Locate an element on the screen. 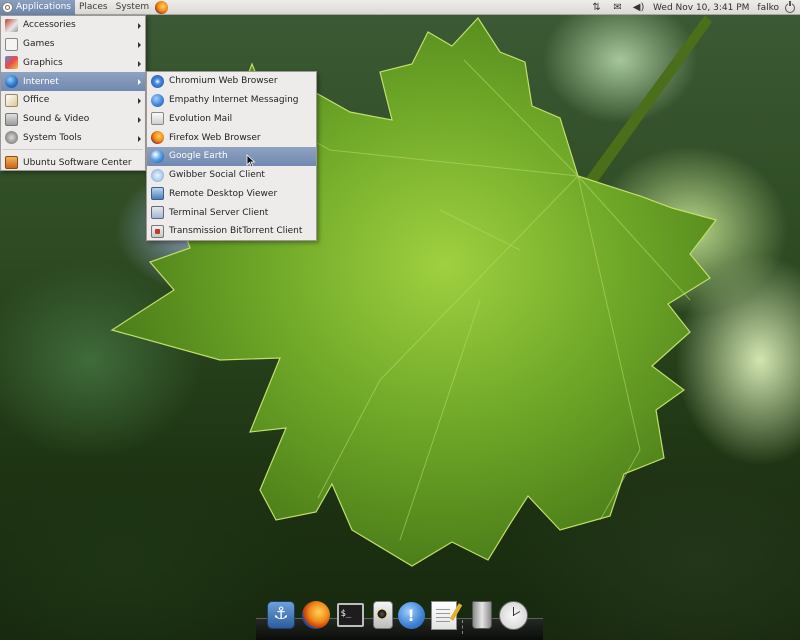 The width and height of the screenshot is (800, 640). evolution-mail-icon is located at coordinates (157, 119).